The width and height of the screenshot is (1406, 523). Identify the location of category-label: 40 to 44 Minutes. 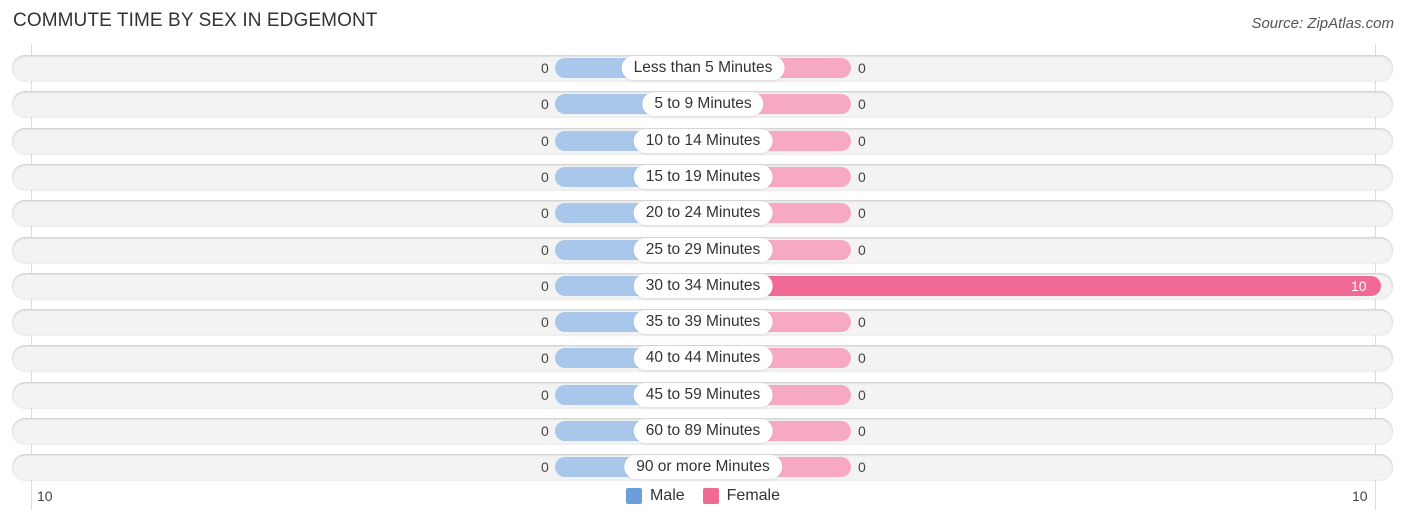
(703, 358).